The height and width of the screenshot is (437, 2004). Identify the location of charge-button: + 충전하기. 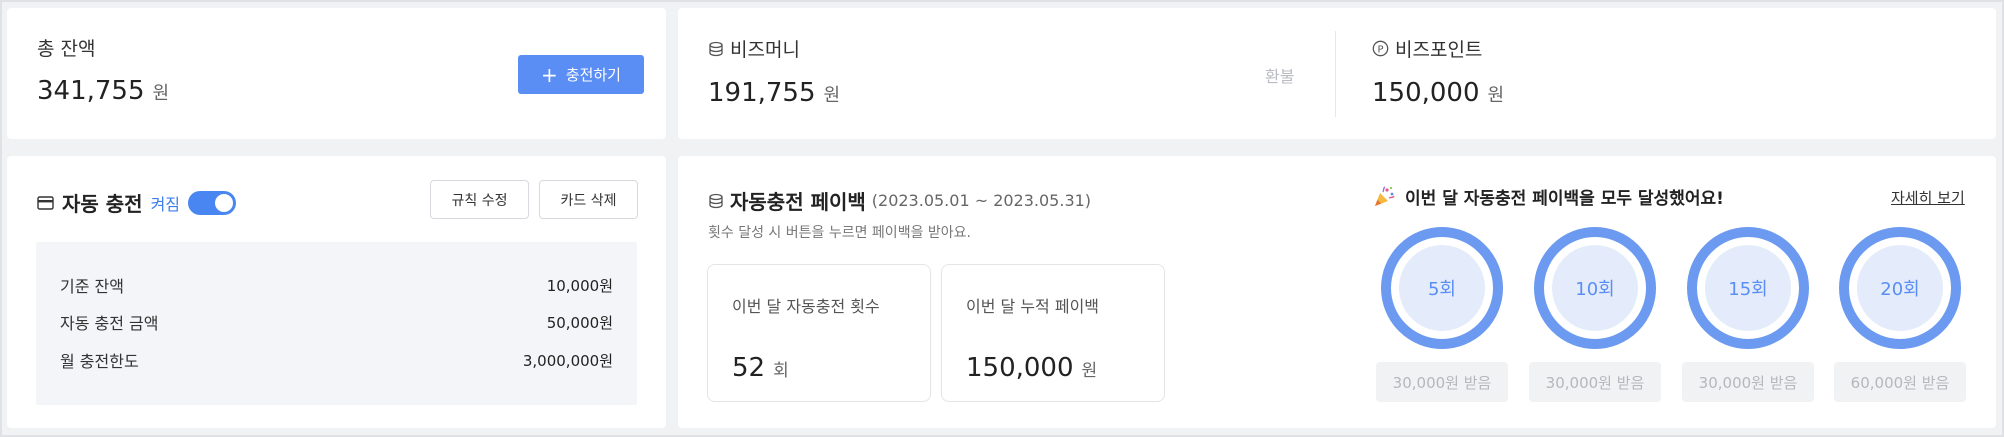
(581, 74).